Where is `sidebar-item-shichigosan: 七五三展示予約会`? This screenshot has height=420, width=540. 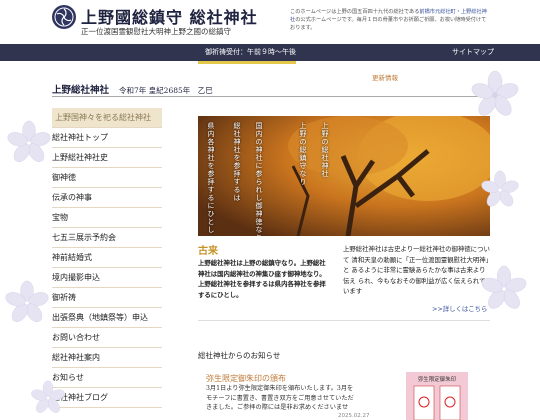 sidebar-item-shichigosan: 七五三展示予約会 is located at coordinates (107, 238).